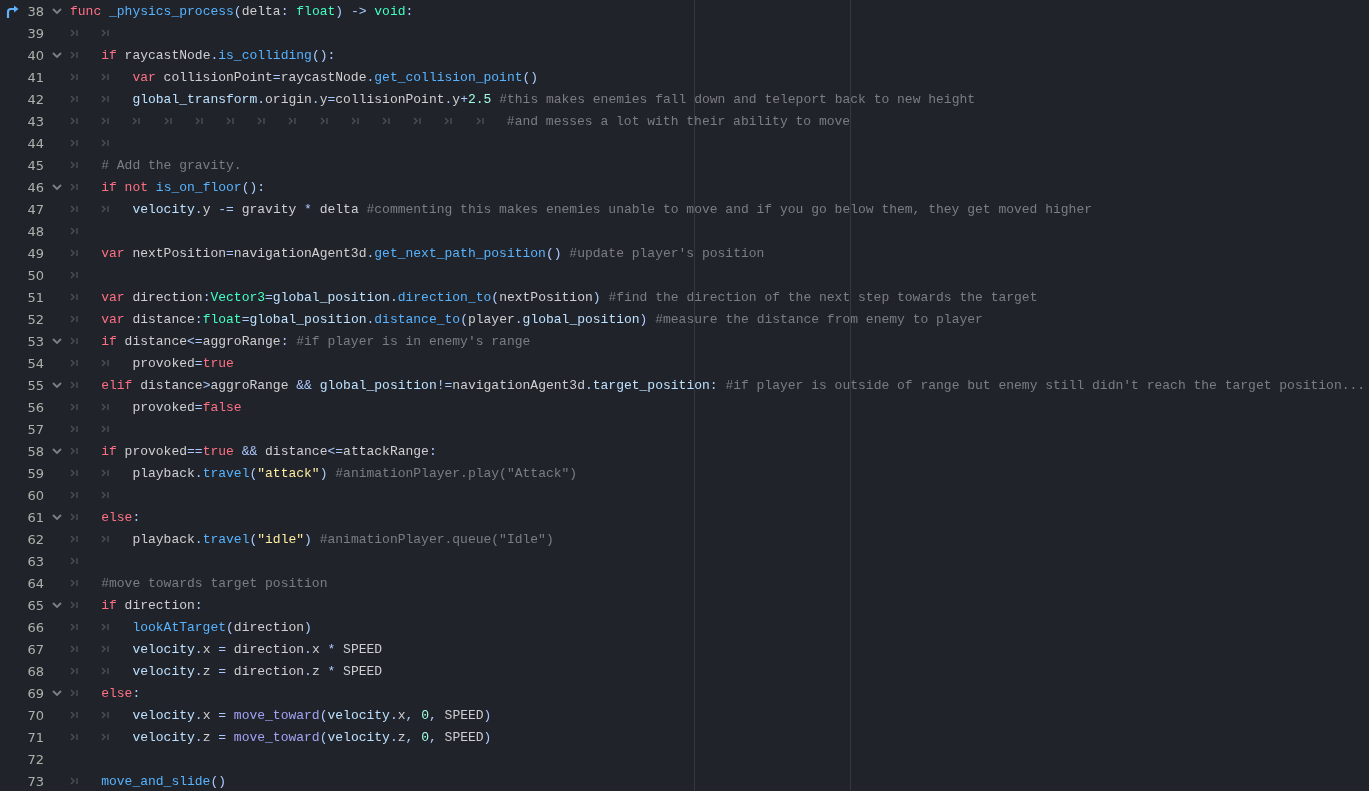 This screenshot has height=791, width=1369. I want to click on line-number: 72, so click(35, 759).